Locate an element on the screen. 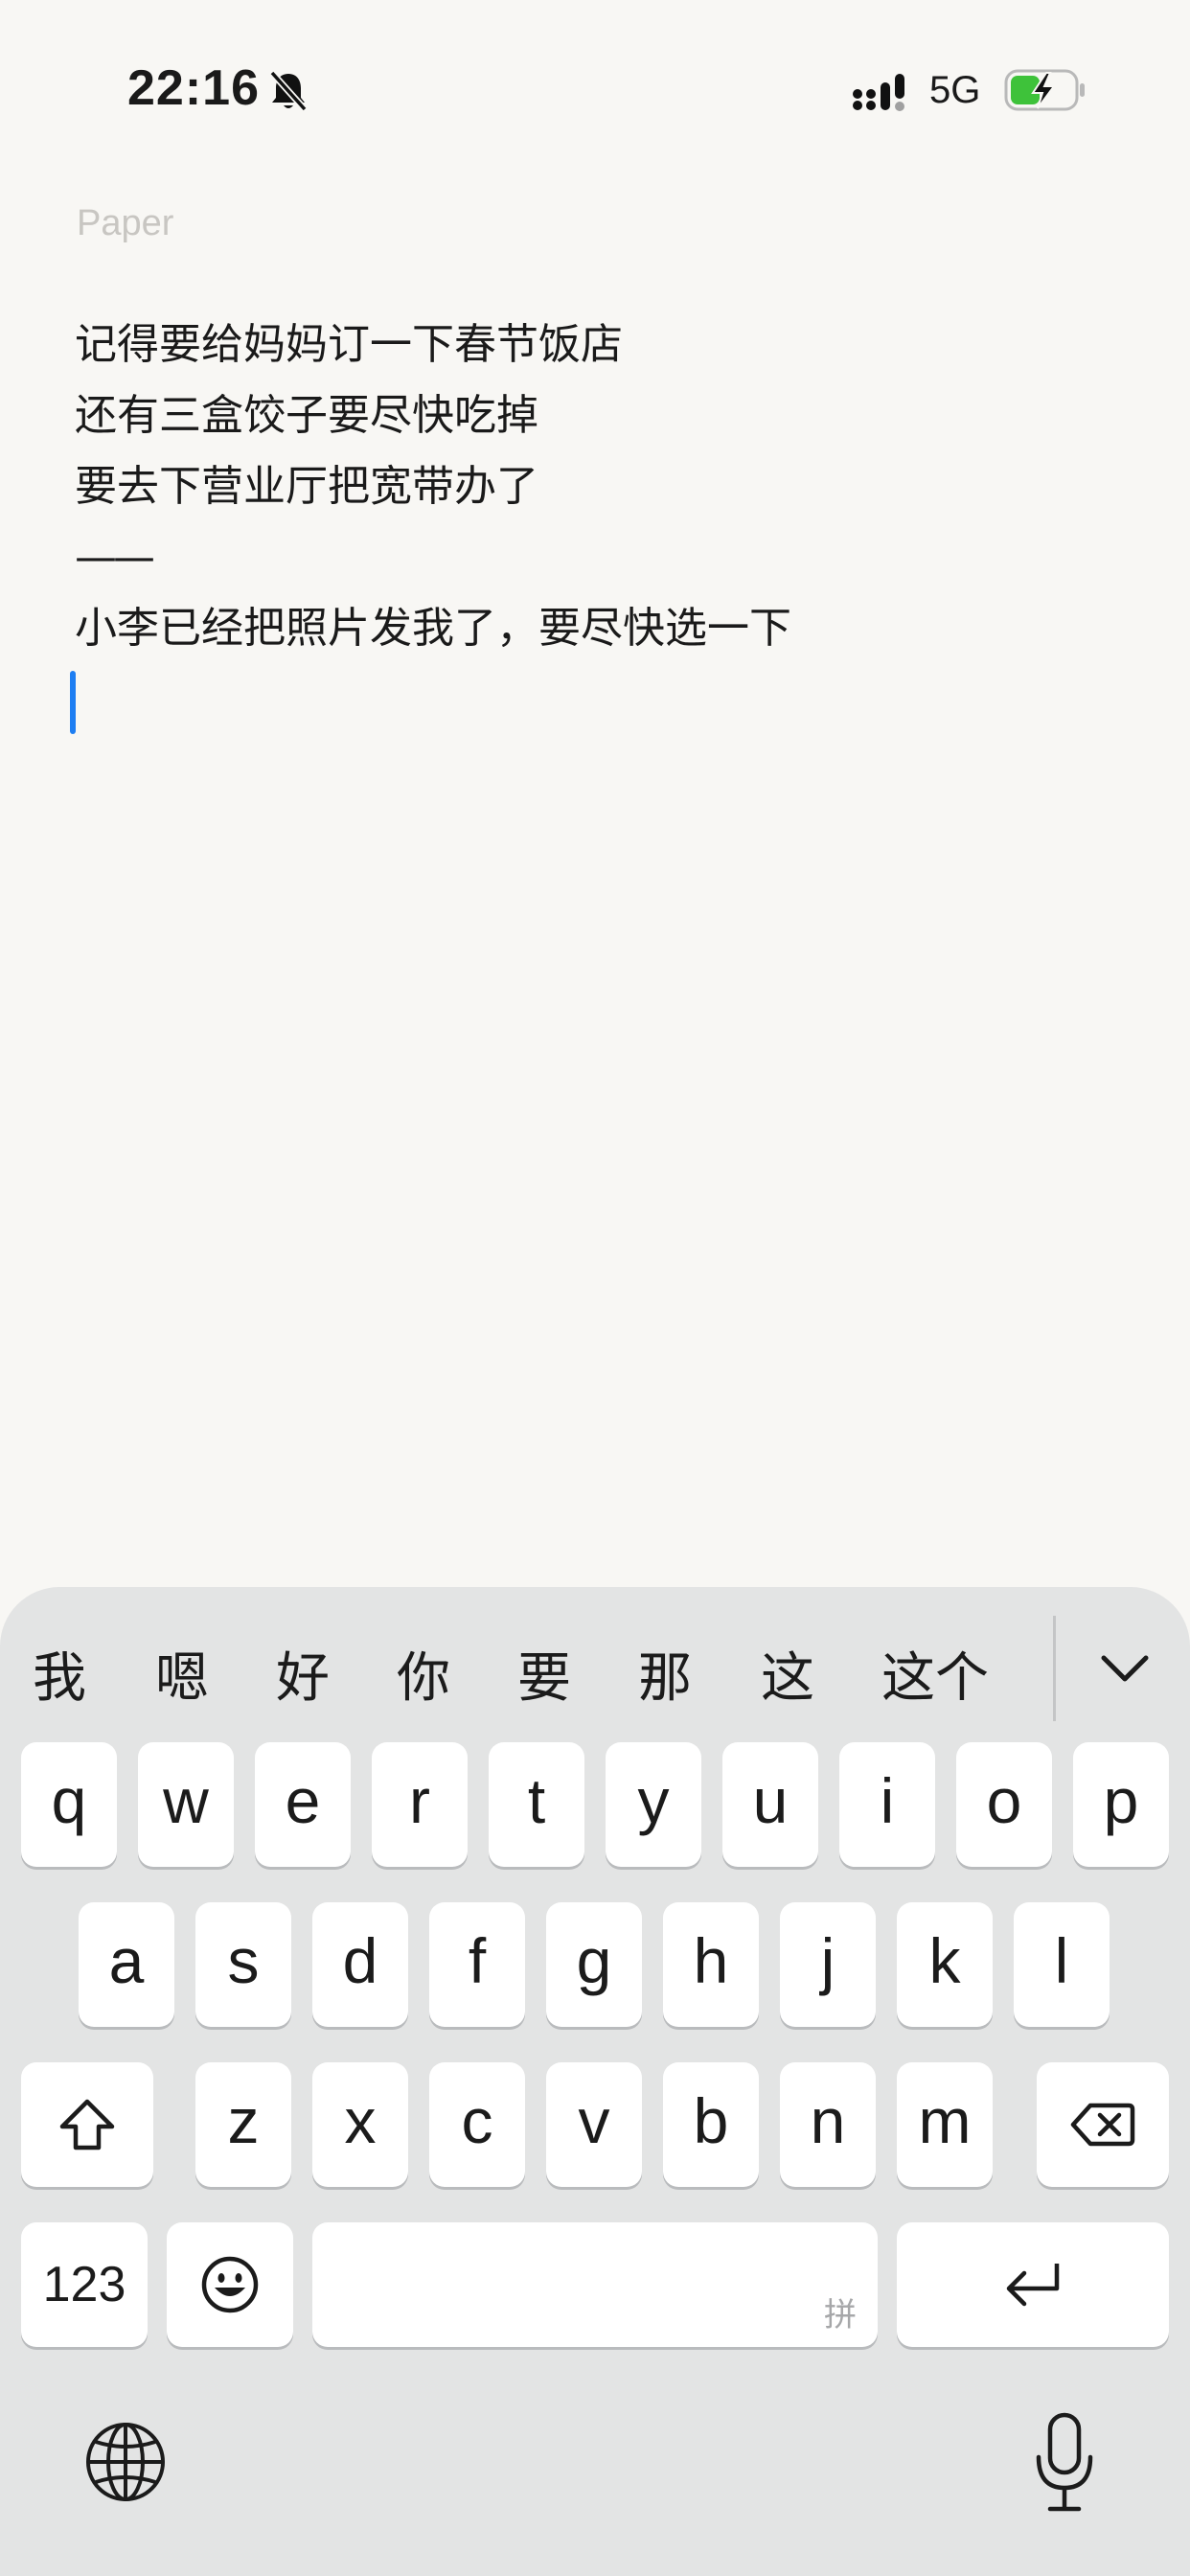 Image resolution: width=1190 pixels, height=2576 pixels. key-i: i is located at coordinates (887, 1805).